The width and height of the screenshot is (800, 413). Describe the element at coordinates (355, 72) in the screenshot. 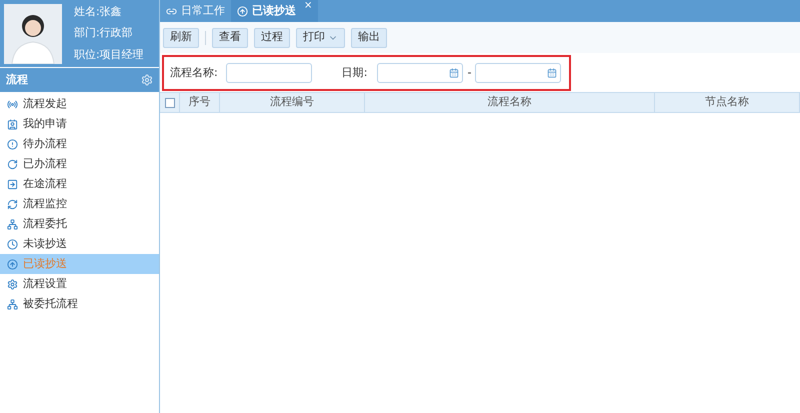

I see `field-label: 日期:` at that location.